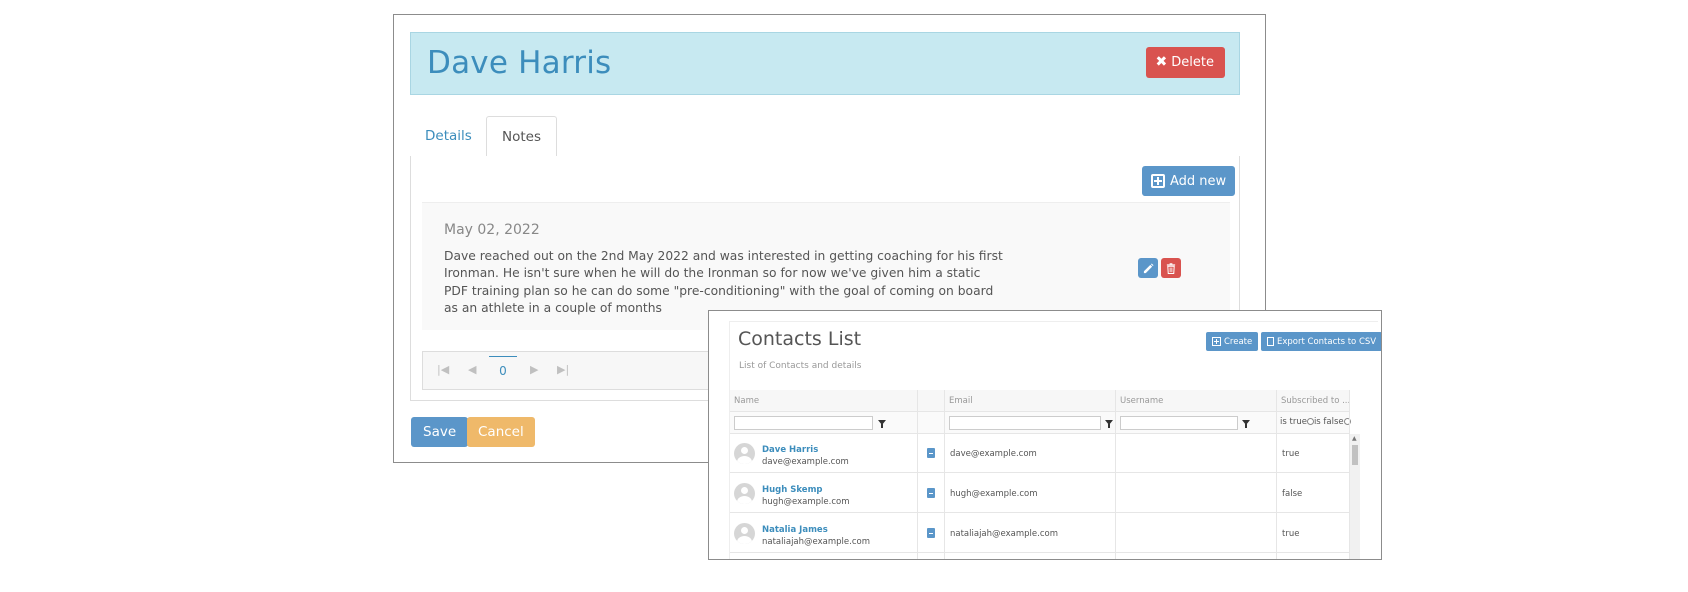 The width and height of the screenshot is (1688, 592). What do you see at coordinates (1238, 341) in the screenshot?
I see `create-label: Create` at bounding box center [1238, 341].